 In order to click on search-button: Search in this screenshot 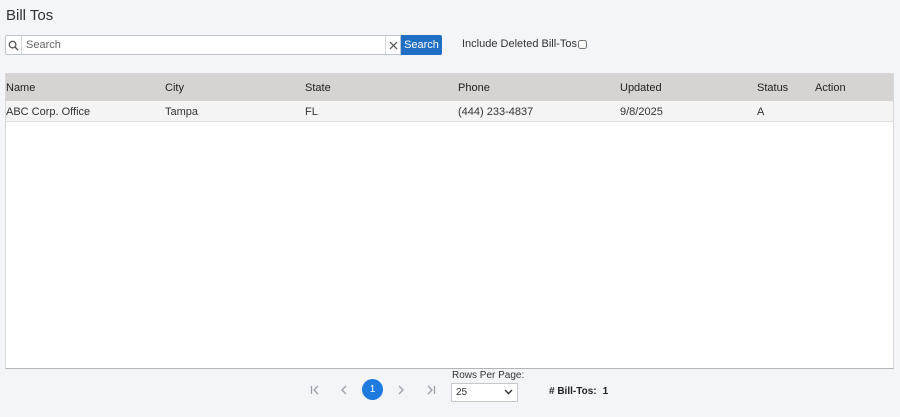, I will do `click(421, 45)`.